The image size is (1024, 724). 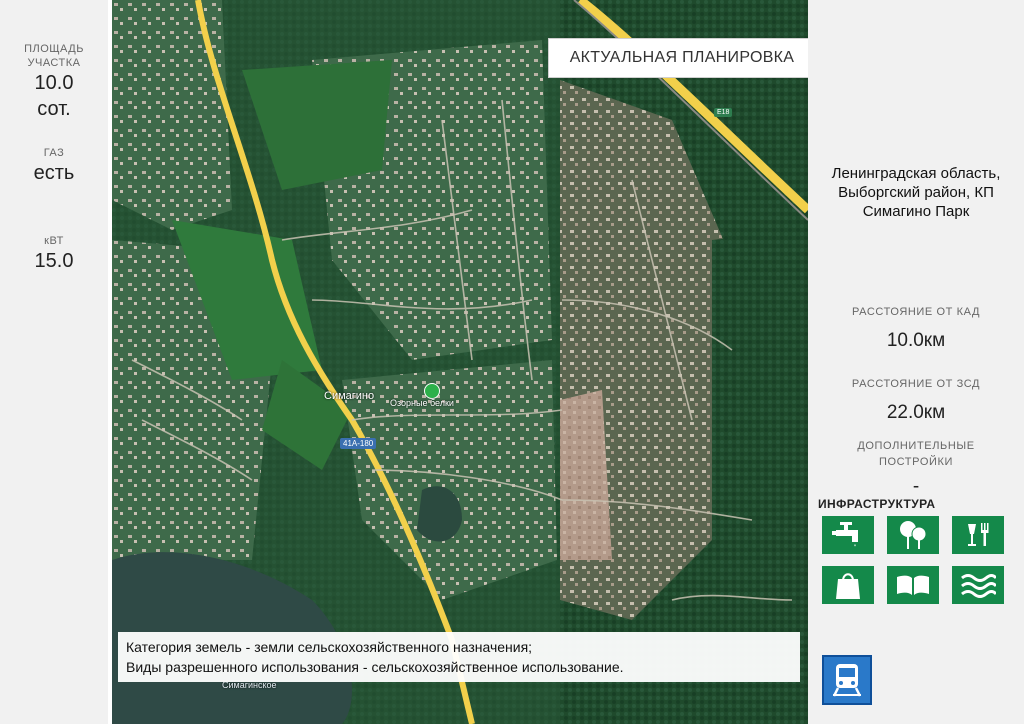 I want to click on highway-badge-e18: E18, so click(x=723, y=112).